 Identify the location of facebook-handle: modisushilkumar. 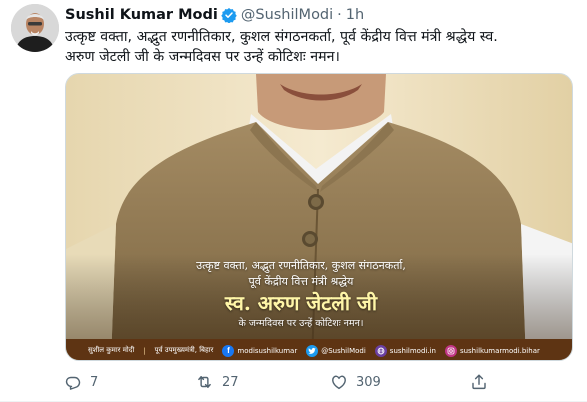
(267, 350).